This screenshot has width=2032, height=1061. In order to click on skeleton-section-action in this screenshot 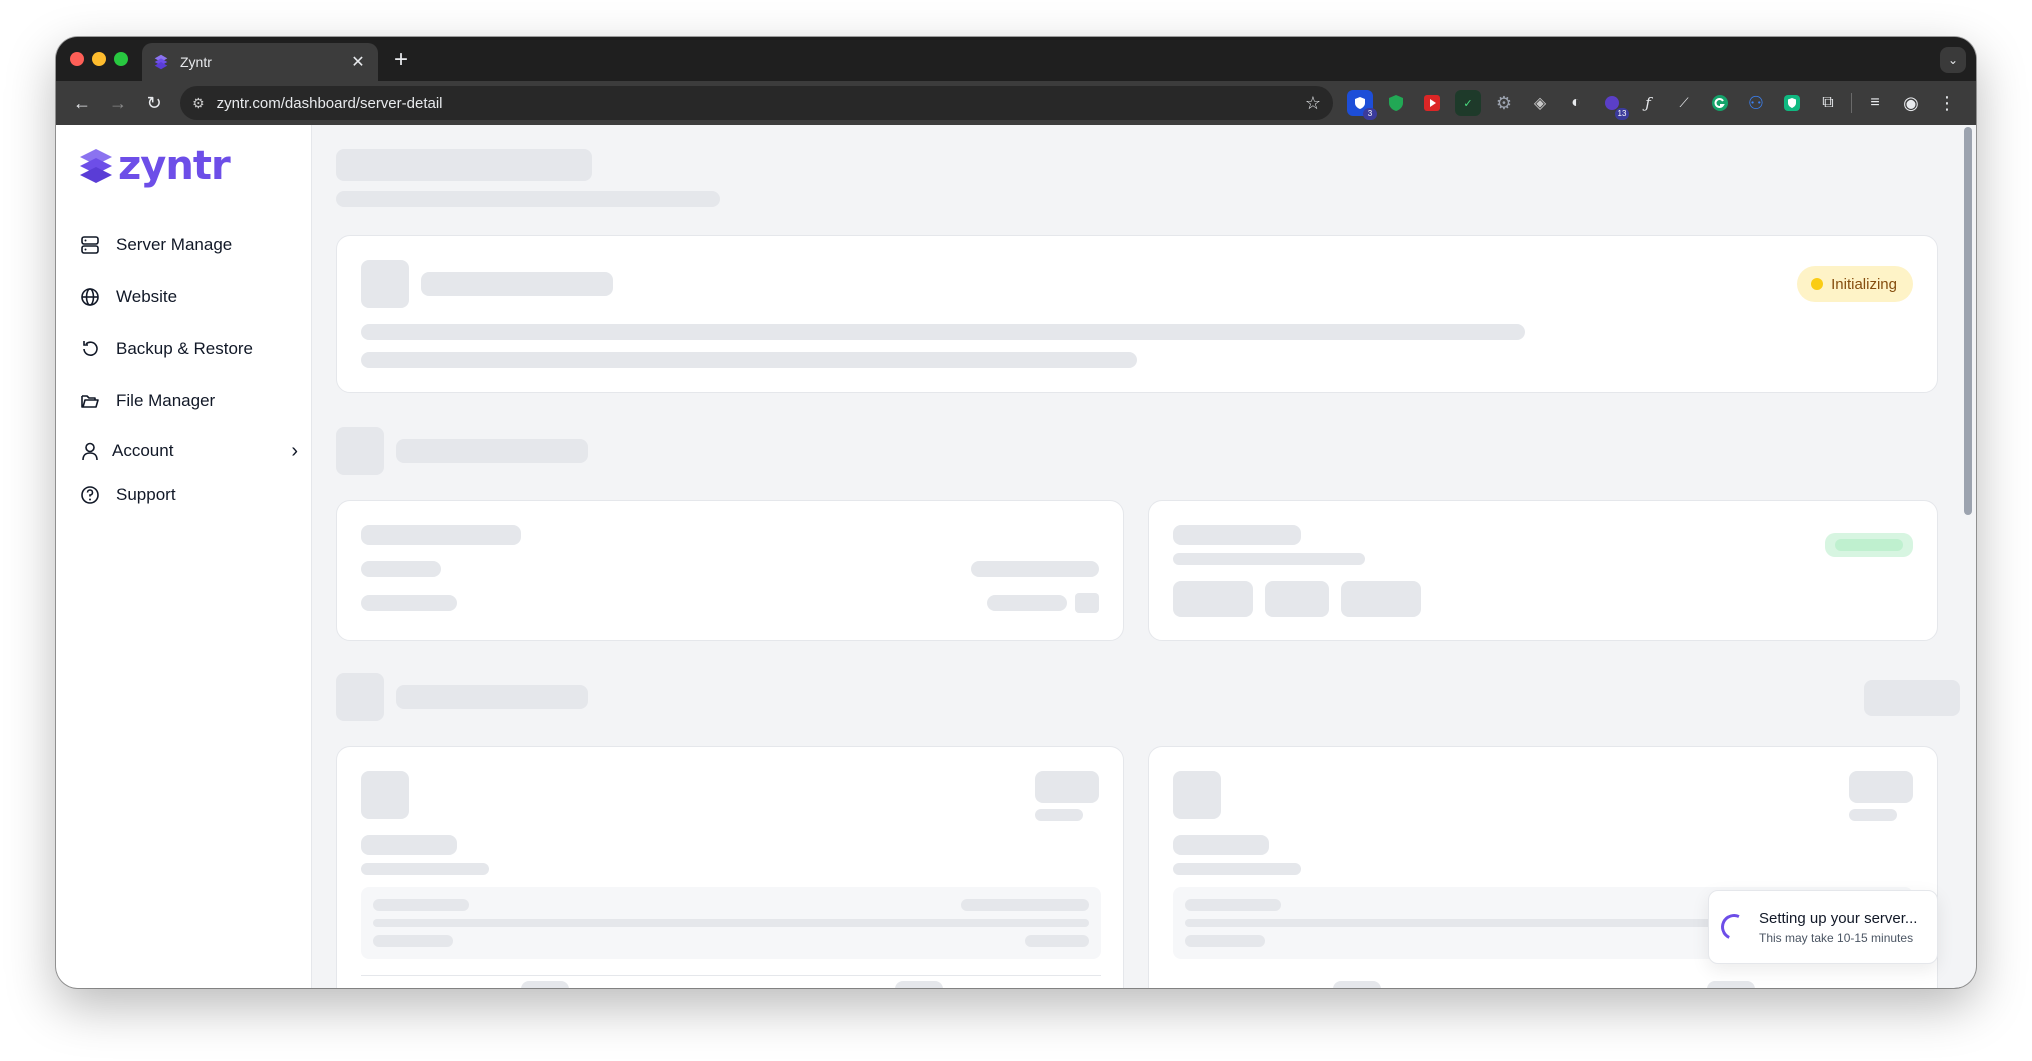, I will do `click(1912, 698)`.